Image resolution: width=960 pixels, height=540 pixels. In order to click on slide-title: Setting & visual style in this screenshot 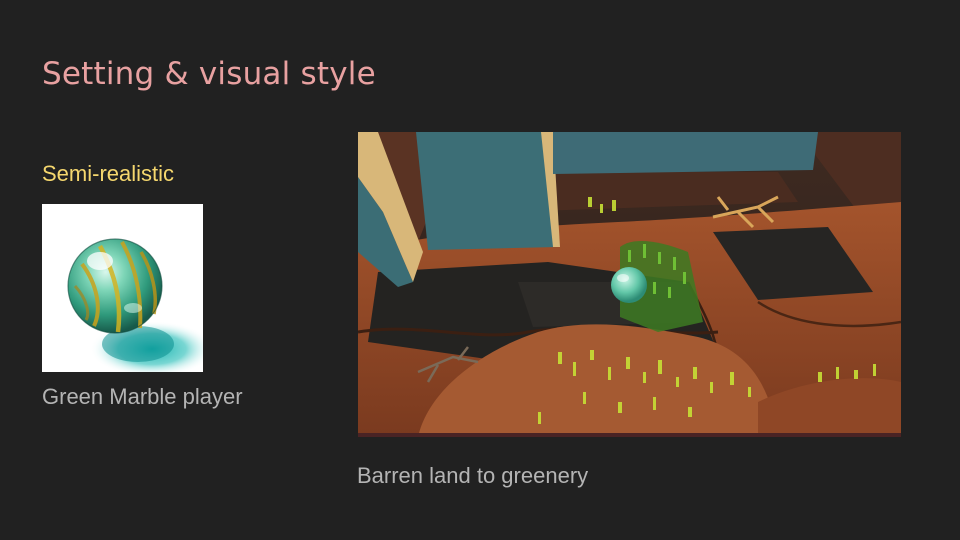, I will do `click(209, 74)`.